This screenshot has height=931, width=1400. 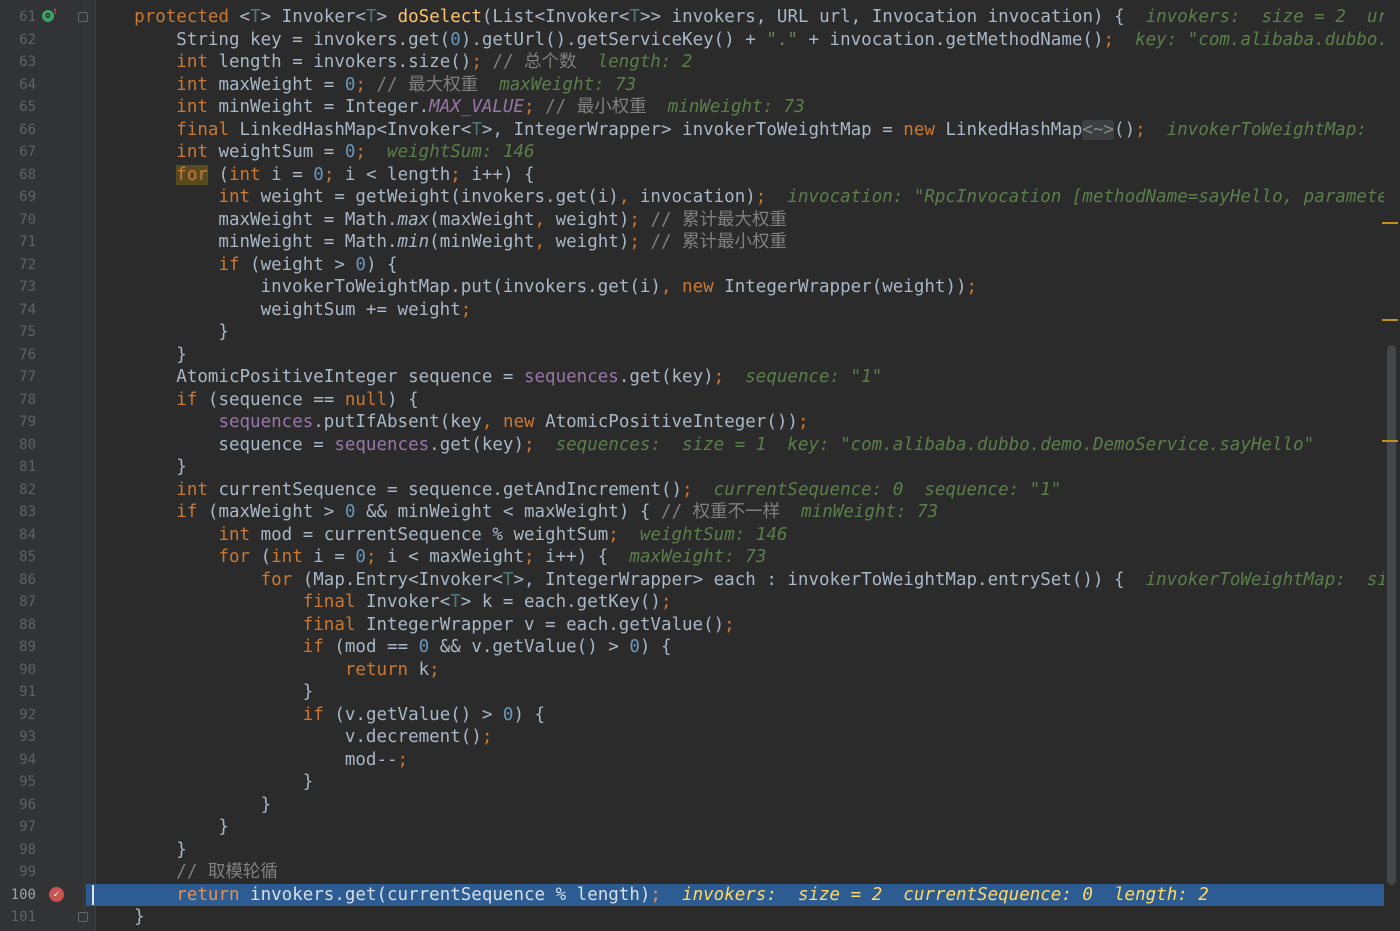 What do you see at coordinates (18, 602) in the screenshot?
I see `line-number: 87` at bounding box center [18, 602].